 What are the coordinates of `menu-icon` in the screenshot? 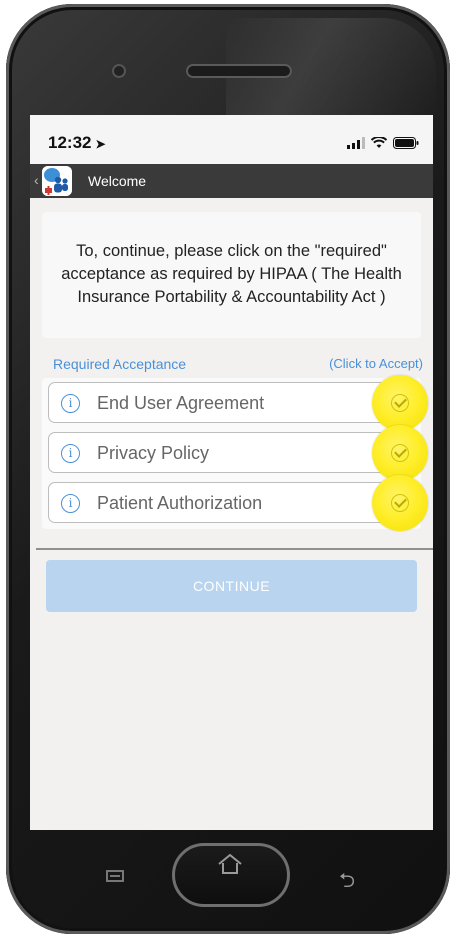 It's located at (115, 876).